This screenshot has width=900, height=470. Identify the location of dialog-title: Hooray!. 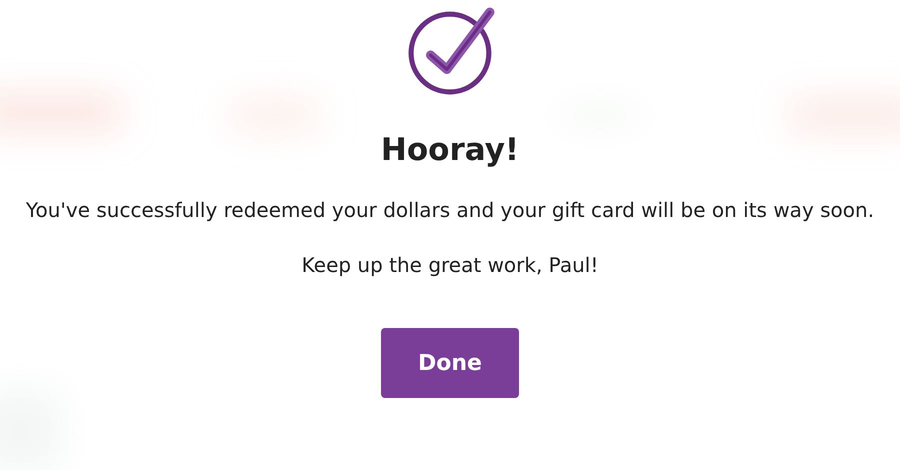
(450, 150).